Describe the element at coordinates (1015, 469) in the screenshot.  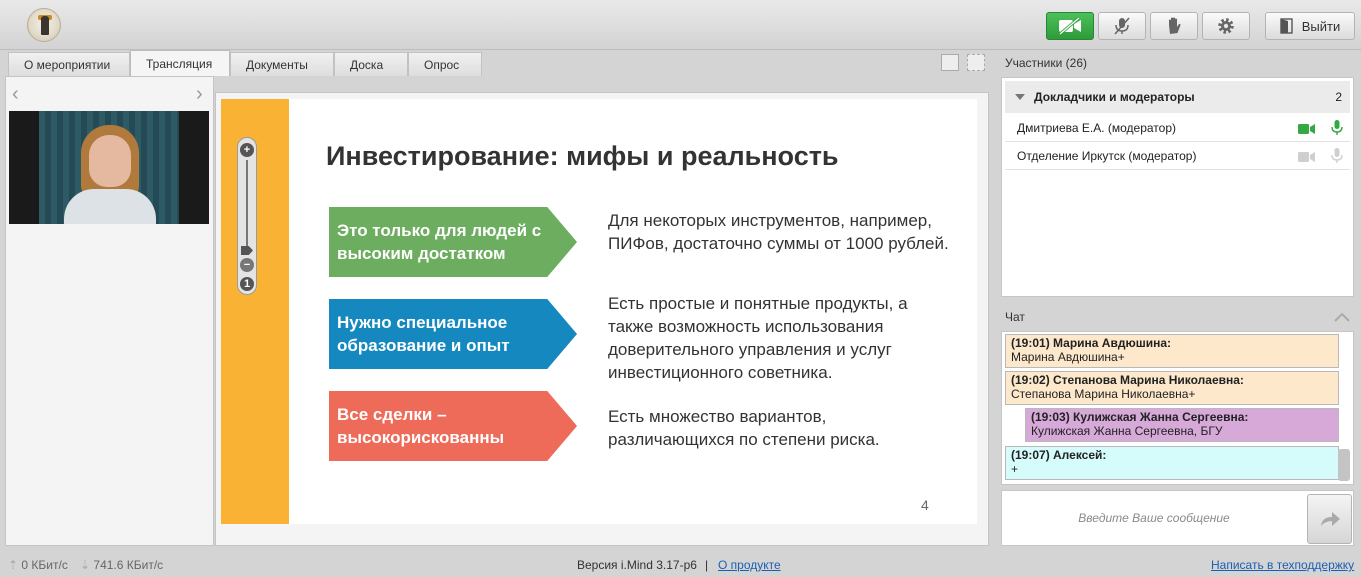
I see `chat-message-body: +` at that location.